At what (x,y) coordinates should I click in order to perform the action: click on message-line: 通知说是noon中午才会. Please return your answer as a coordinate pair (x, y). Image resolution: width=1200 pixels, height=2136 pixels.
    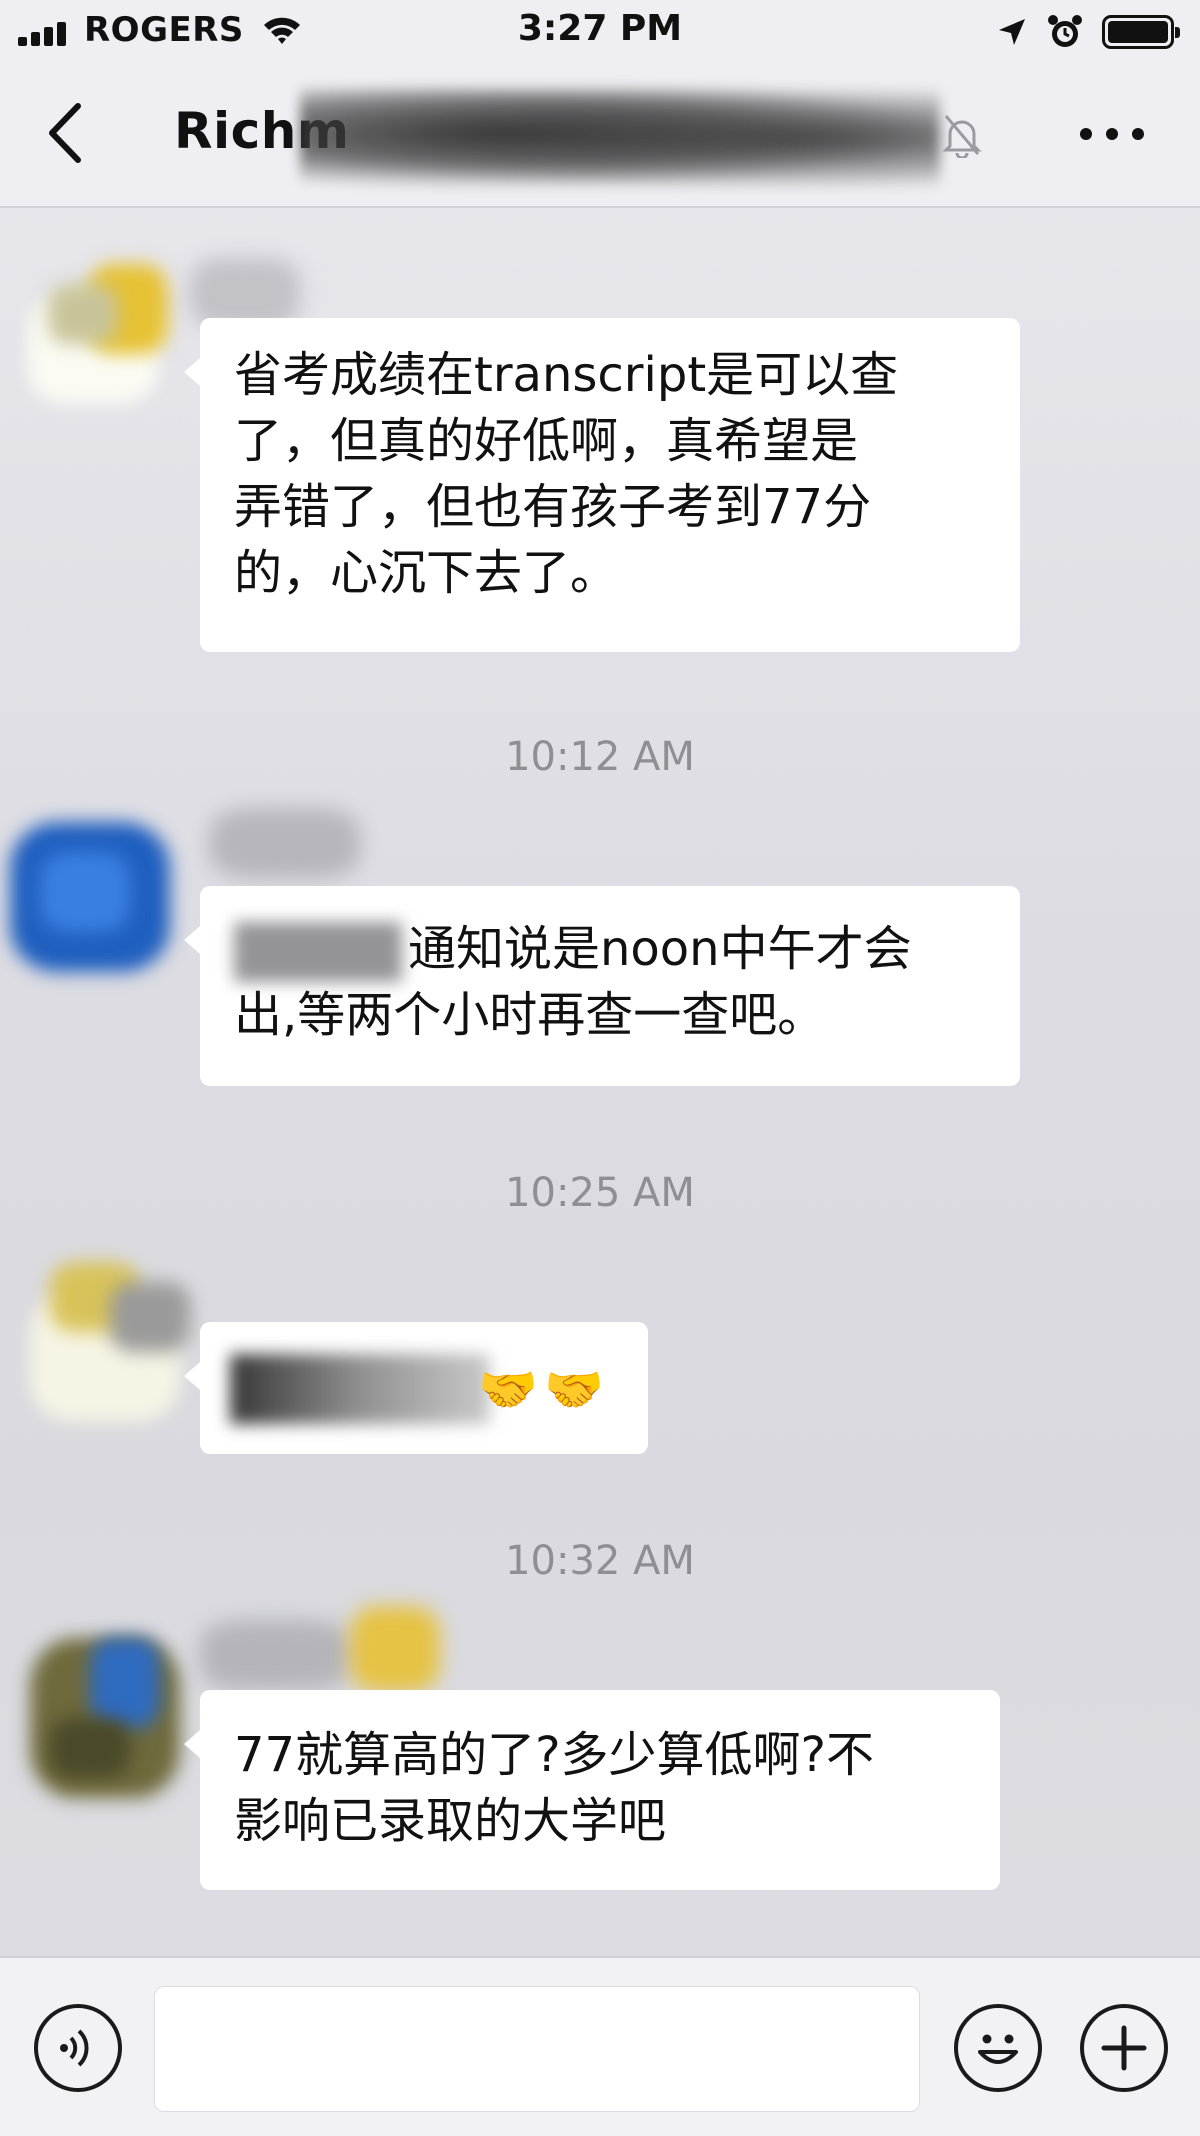
    Looking at the image, I should click on (610, 949).